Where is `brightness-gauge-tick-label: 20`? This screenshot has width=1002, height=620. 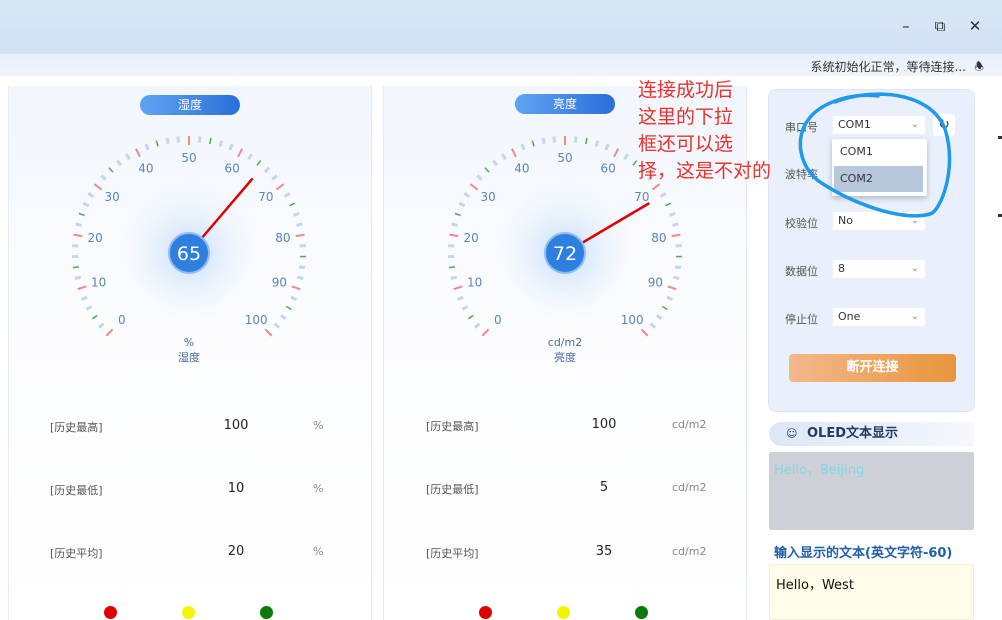 brightness-gauge-tick-label: 20 is located at coordinates (471, 238).